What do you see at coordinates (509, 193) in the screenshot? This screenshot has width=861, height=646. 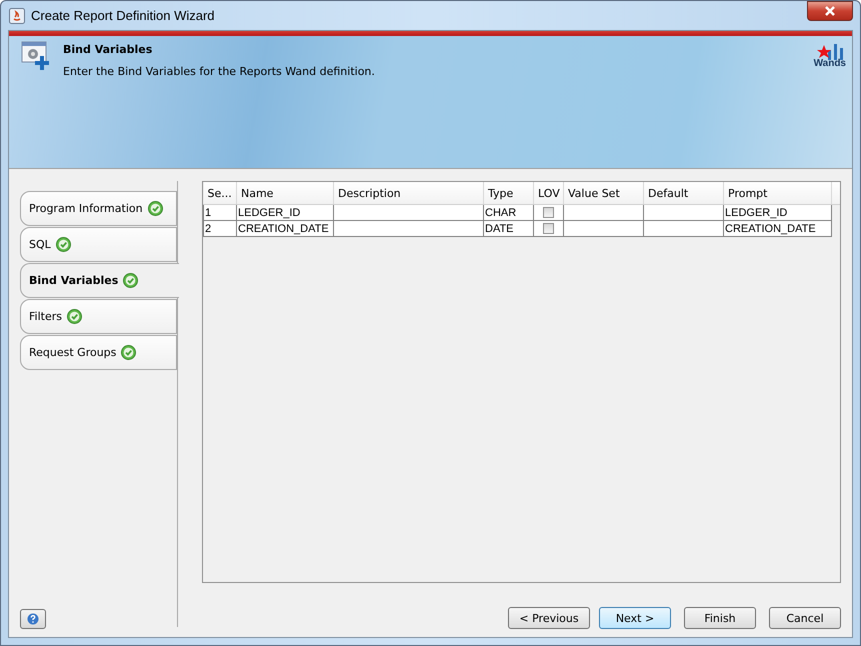 I see `column-header: Type` at bounding box center [509, 193].